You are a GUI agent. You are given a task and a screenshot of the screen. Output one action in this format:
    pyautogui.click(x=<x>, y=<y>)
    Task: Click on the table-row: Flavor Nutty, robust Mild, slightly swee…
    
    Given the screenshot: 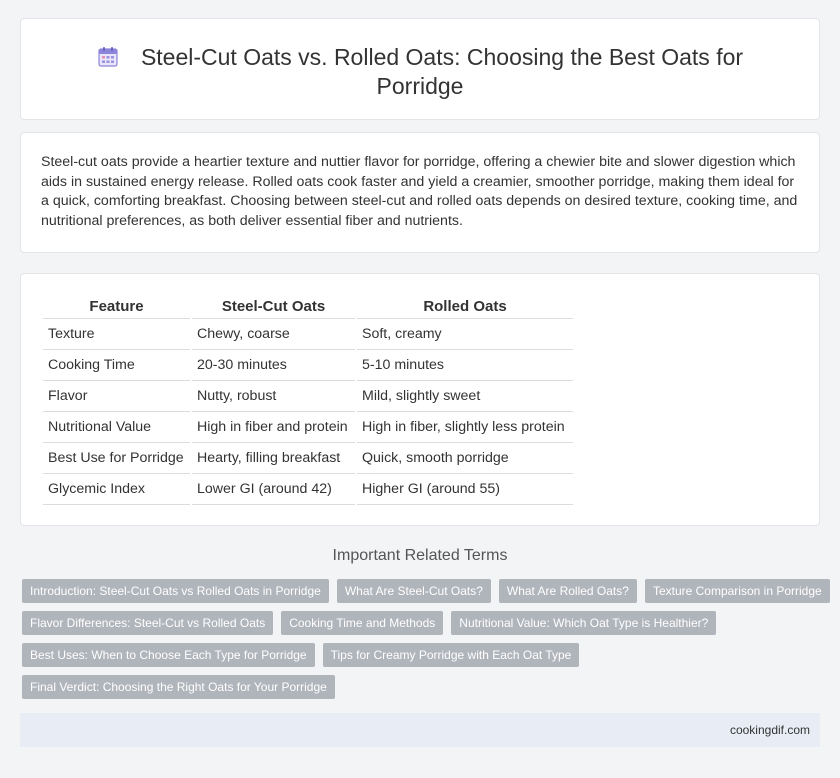 What is the action you would take?
    pyautogui.click(x=308, y=396)
    